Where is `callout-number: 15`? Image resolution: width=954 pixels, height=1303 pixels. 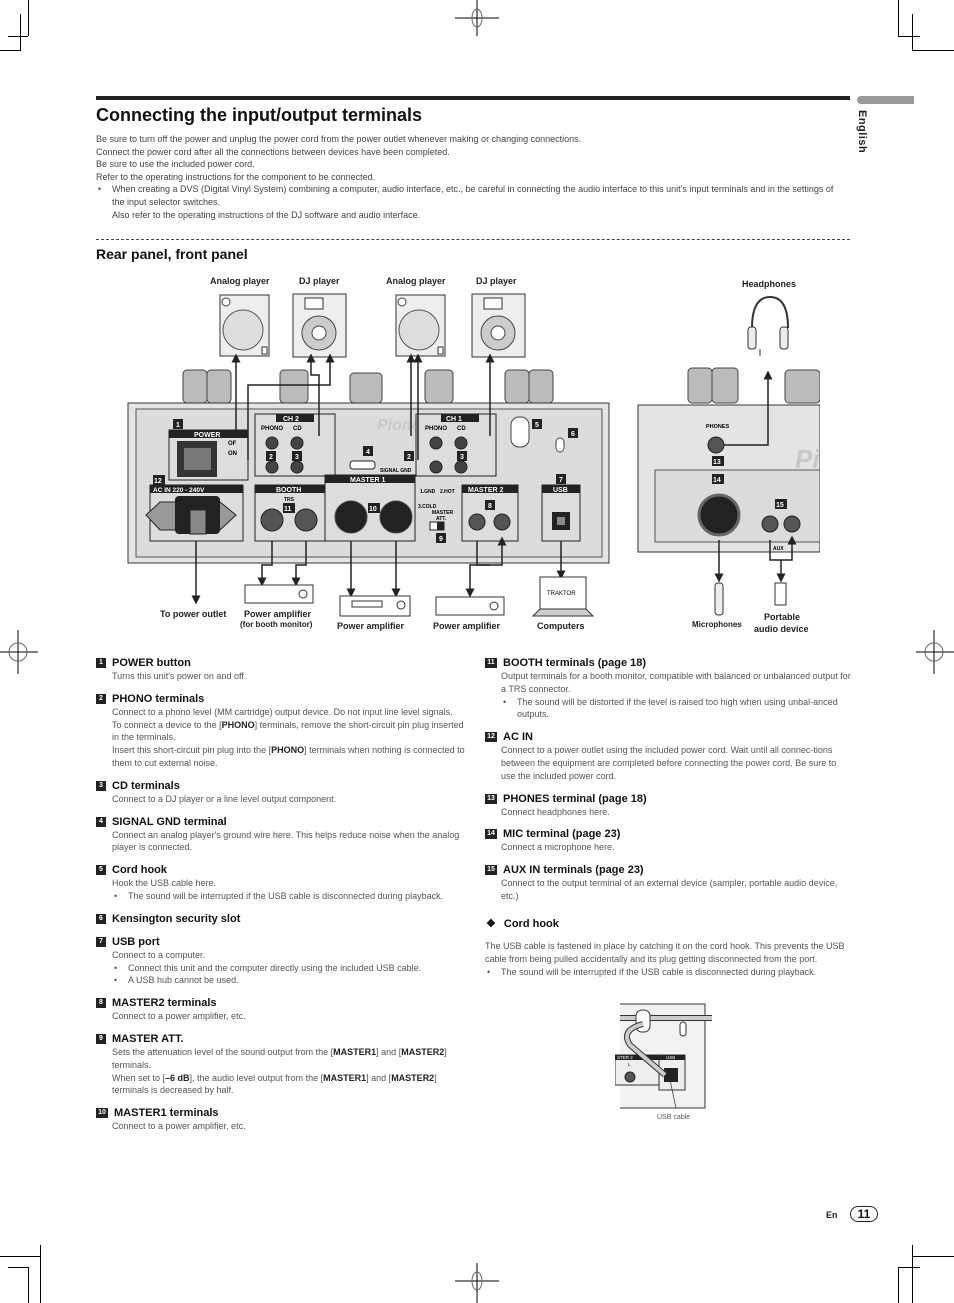 callout-number: 15 is located at coordinates (491, 870).